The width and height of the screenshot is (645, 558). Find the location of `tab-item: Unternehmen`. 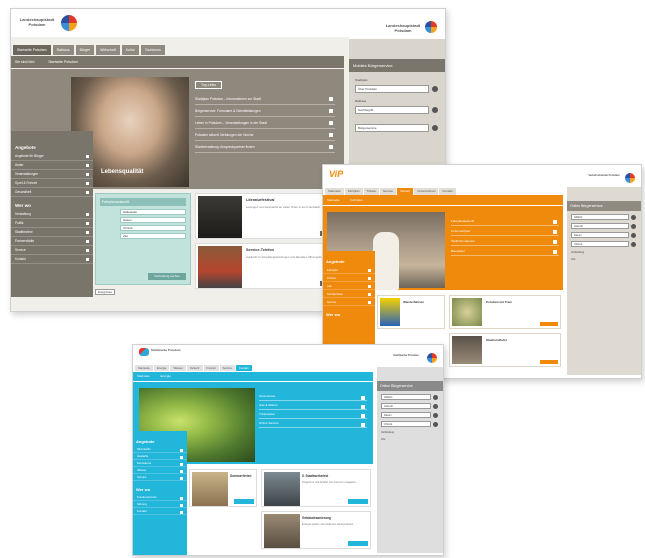

tab-item: Unternehmen is located at coordinates (426, 191).